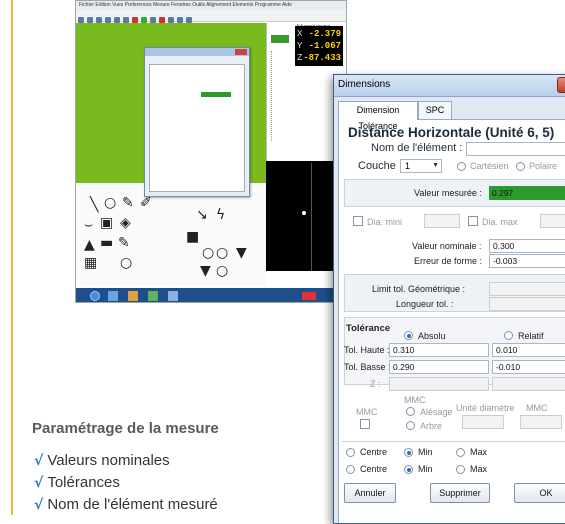  Describe the element at coordinates (448, 193) in the screenshot. I see `measured-label: Valeur mesurée :` at that location.